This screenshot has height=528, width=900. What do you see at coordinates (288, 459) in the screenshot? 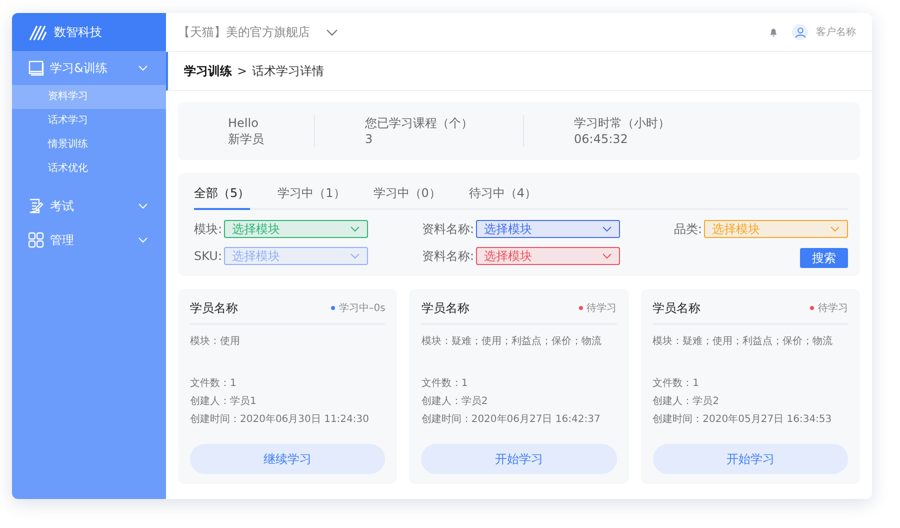
I see `study-button: 继续学习` at bounding box center [288, 459].